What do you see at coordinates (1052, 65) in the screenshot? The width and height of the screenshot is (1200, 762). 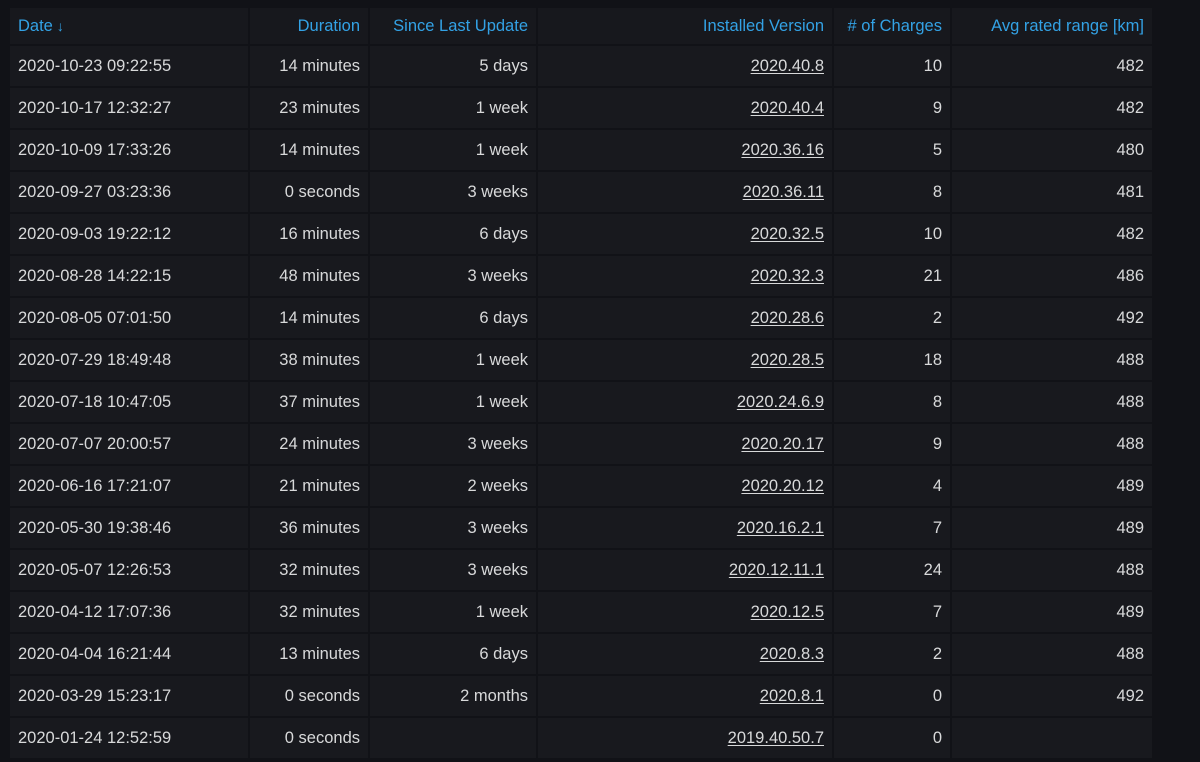 I see `cell-avg-rated-range: 482` at bounding box center [1052, 65].